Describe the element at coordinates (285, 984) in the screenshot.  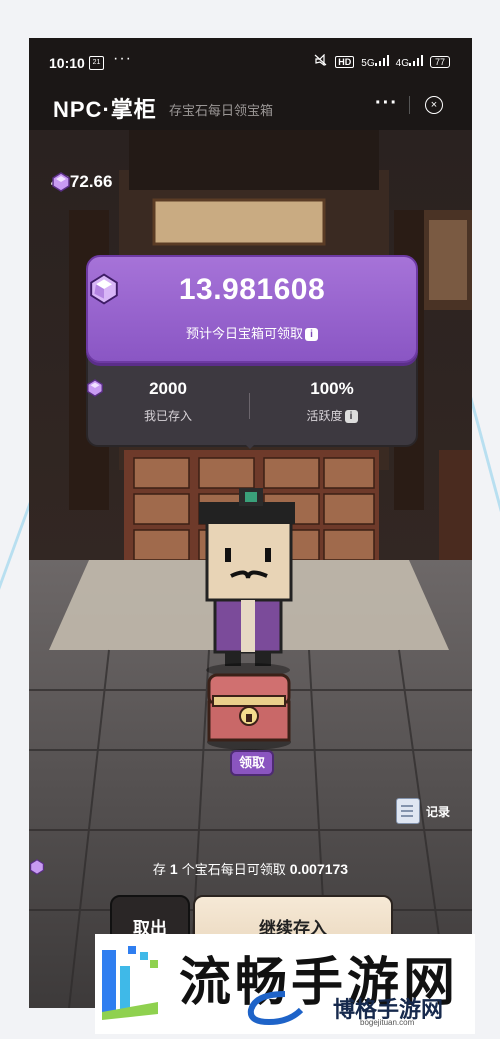
I see `watermark-banner: 流畅手游网 博格手游网 bogejituan.com` at that location.